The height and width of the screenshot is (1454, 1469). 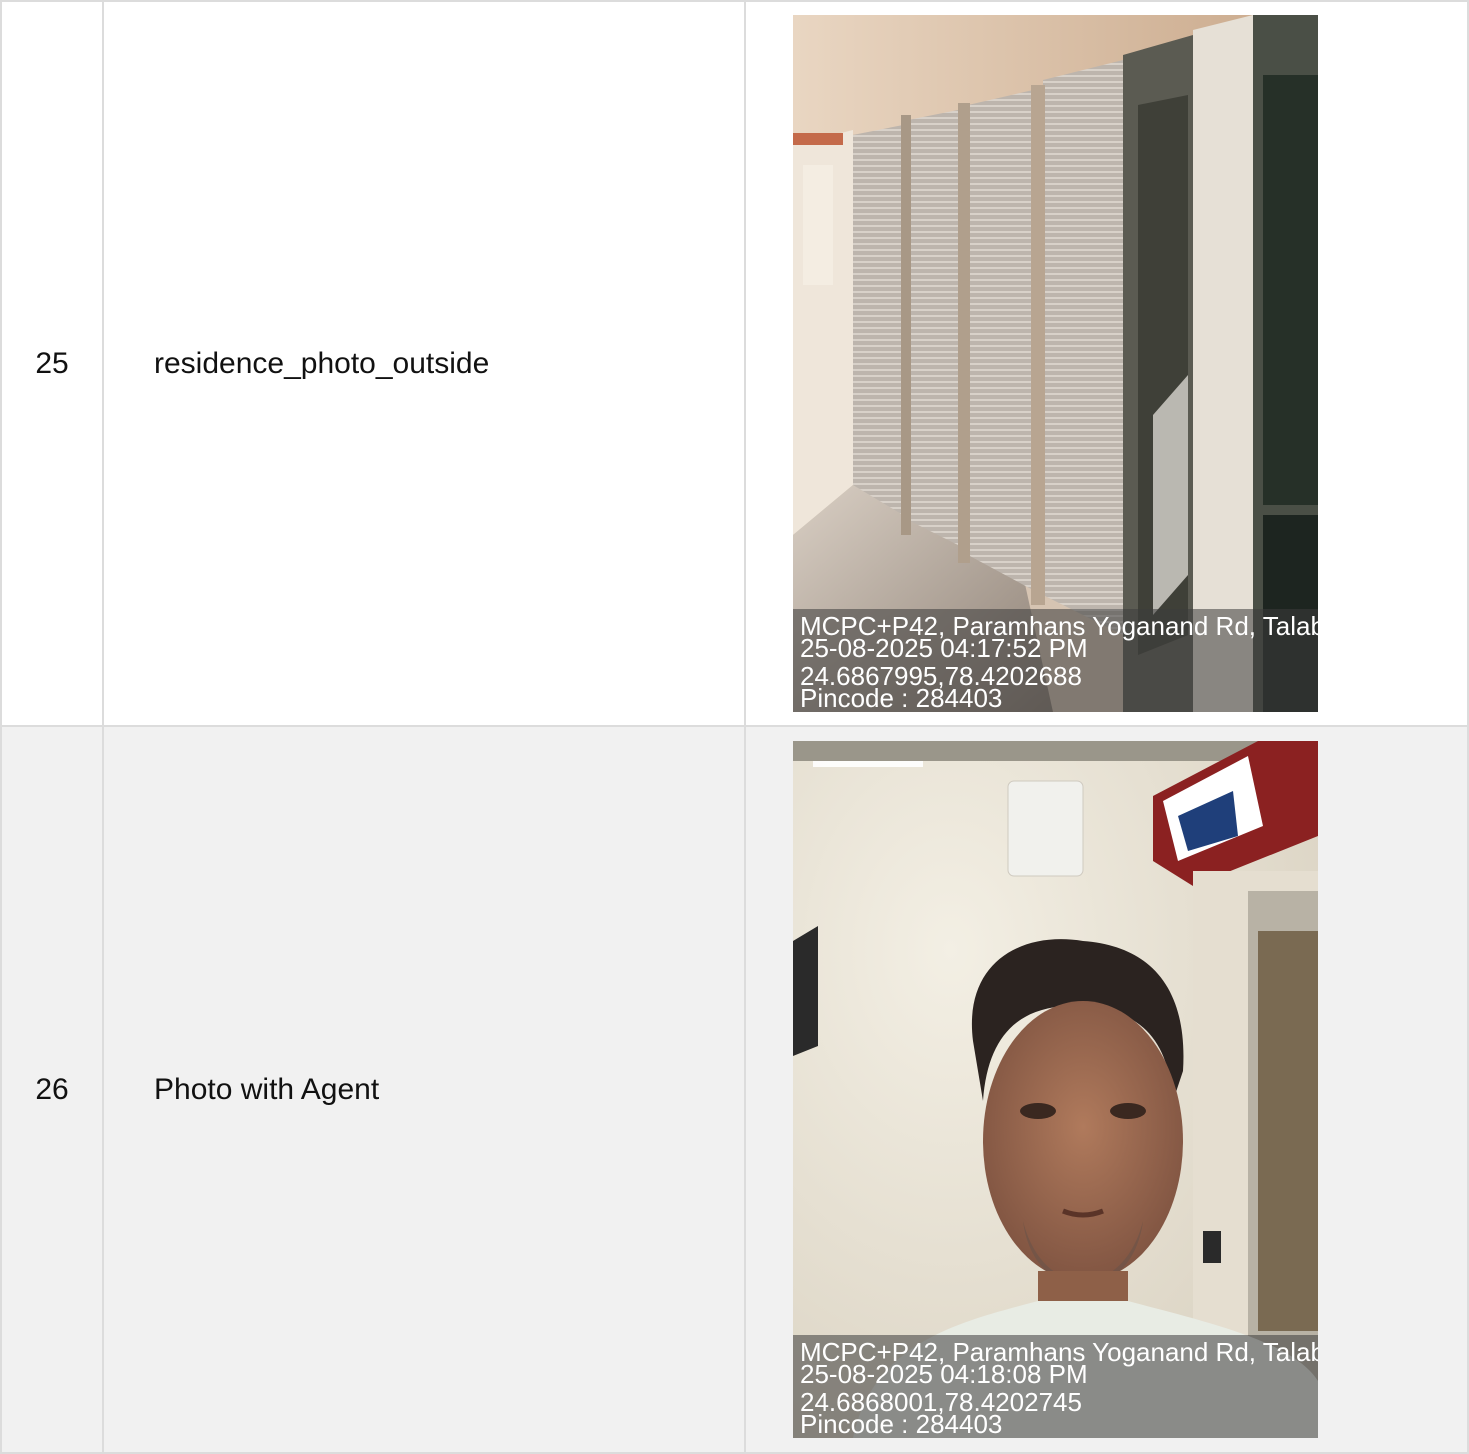 What do you see at coordinates (52, 363) in the screenshot?
I see `row-number: 25` at bounding box center [52, 363].